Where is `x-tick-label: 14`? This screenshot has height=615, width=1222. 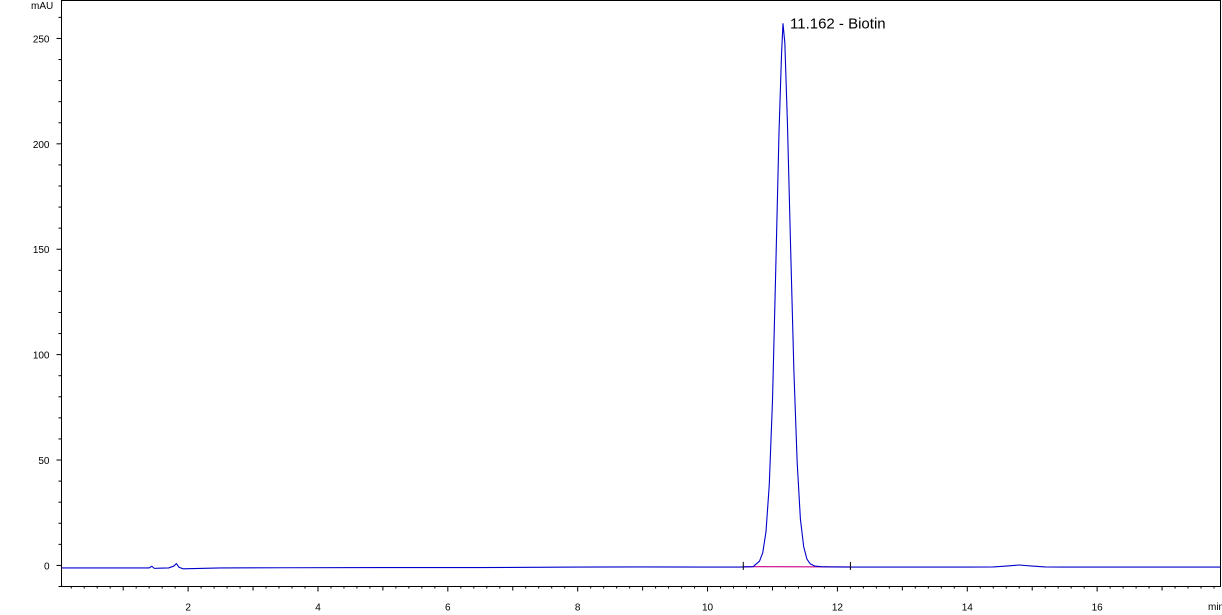 x-tick-label: 14 is located at coordinates (968, 608).